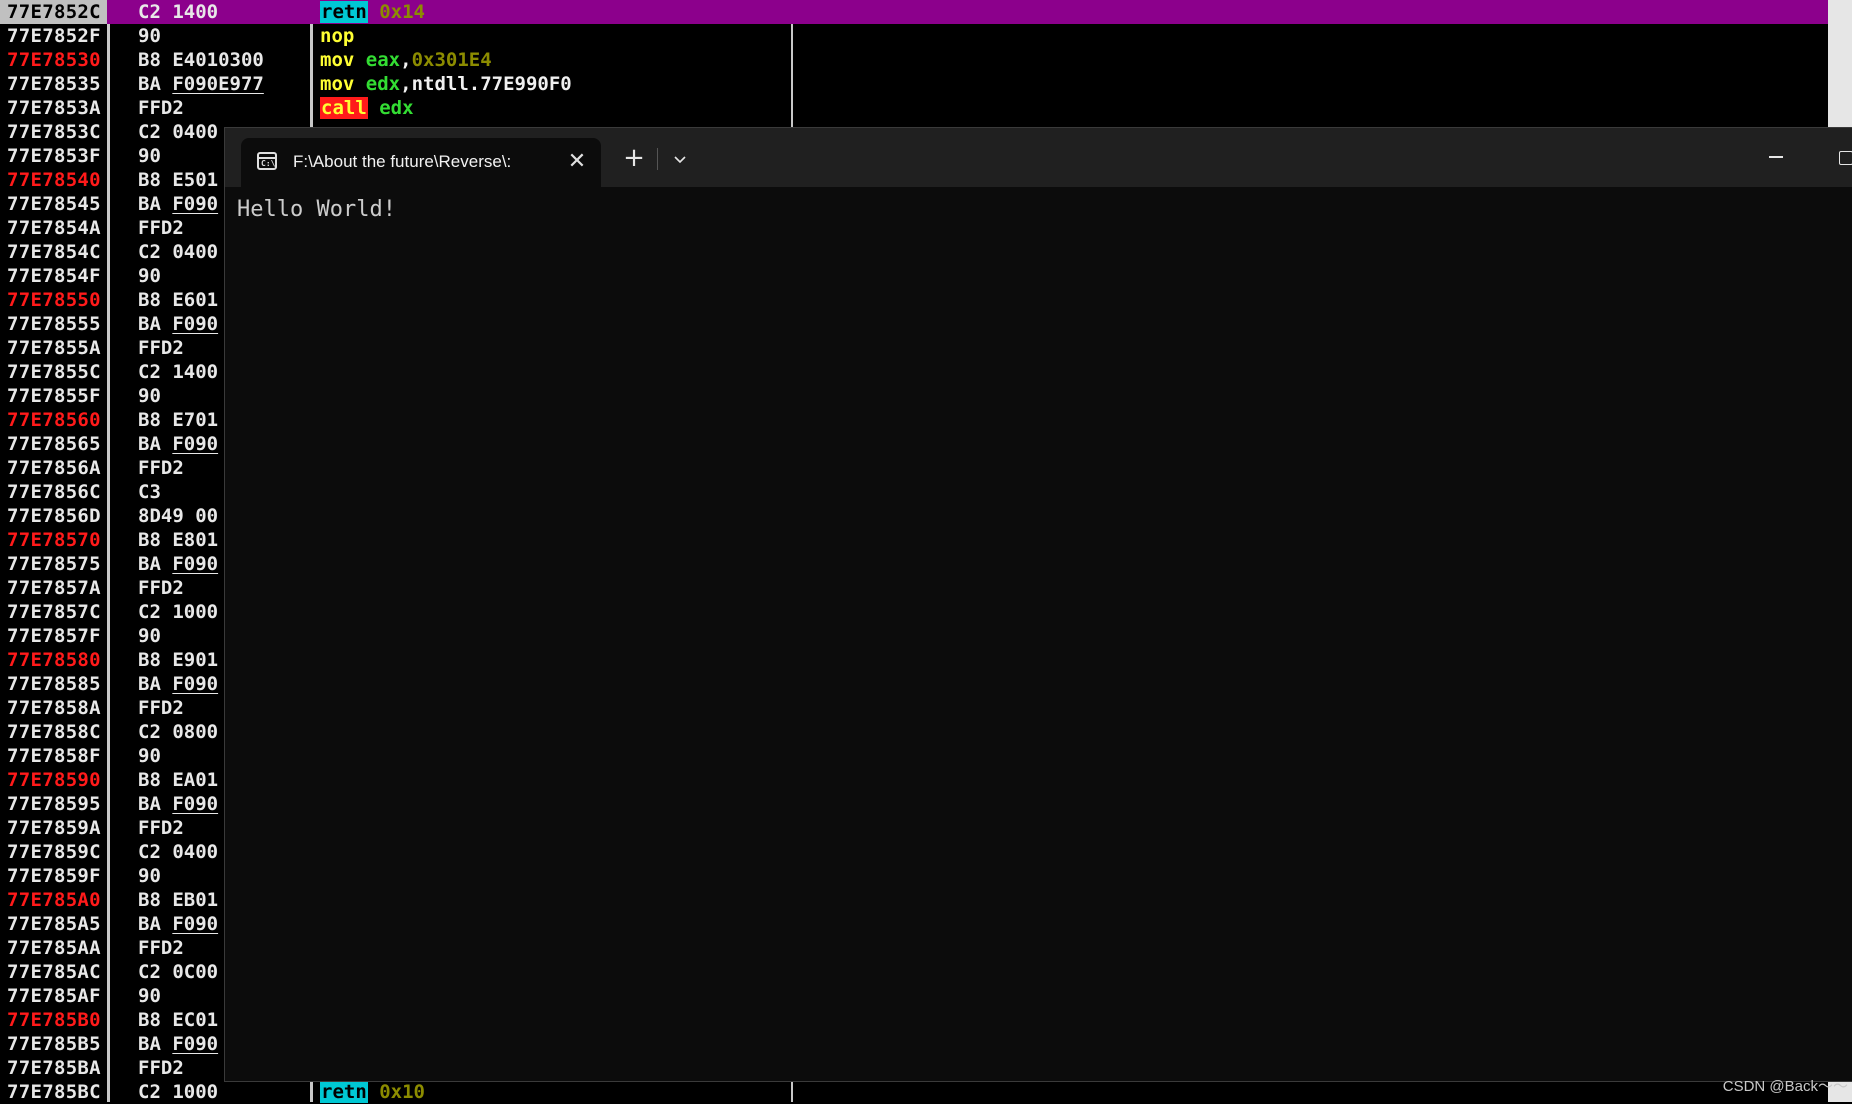  I want to click on row-address: 77E7853A, so click(54, 108).